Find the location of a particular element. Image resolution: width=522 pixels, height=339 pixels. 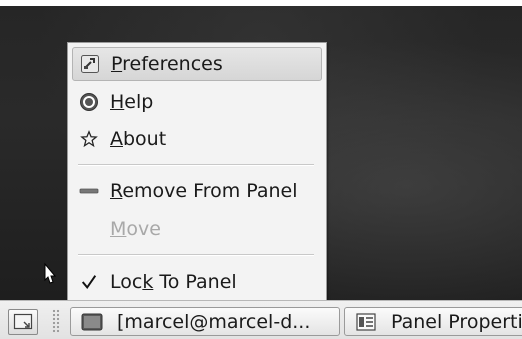

menu-label-lock-to-panel: Lock To Panel is located at coordinates (173, 282).